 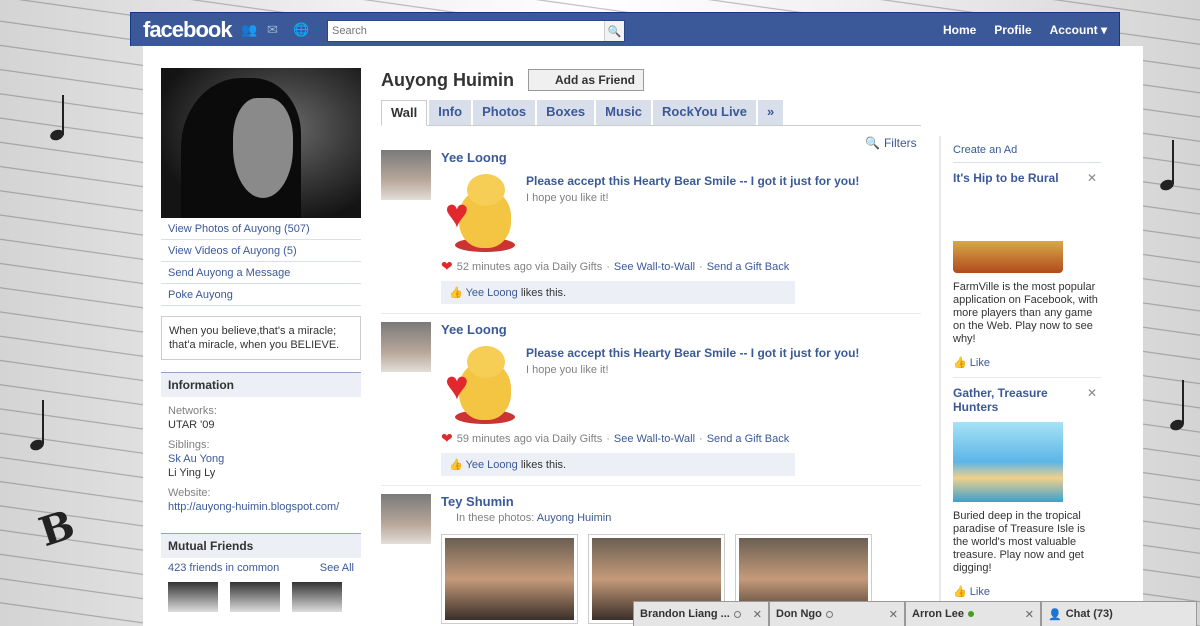 I want to click on story-actor: Tey Shumin, so click(x=477, y=501).